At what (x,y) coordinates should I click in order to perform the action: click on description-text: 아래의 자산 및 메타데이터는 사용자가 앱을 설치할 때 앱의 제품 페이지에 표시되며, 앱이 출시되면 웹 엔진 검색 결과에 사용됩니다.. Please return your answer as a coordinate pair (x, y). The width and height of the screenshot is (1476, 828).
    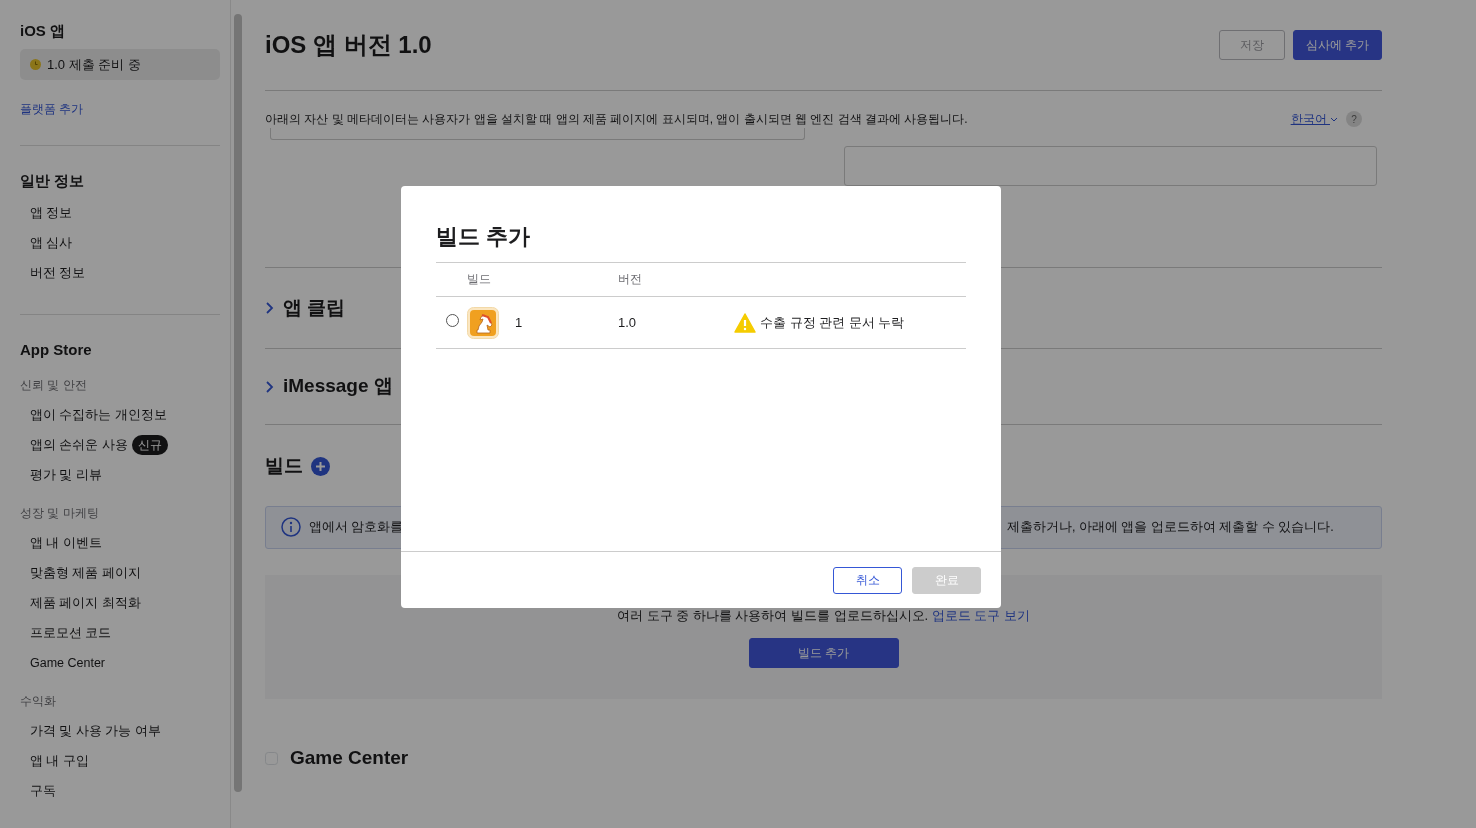
    Looking at the image, I should click on (616, 119).